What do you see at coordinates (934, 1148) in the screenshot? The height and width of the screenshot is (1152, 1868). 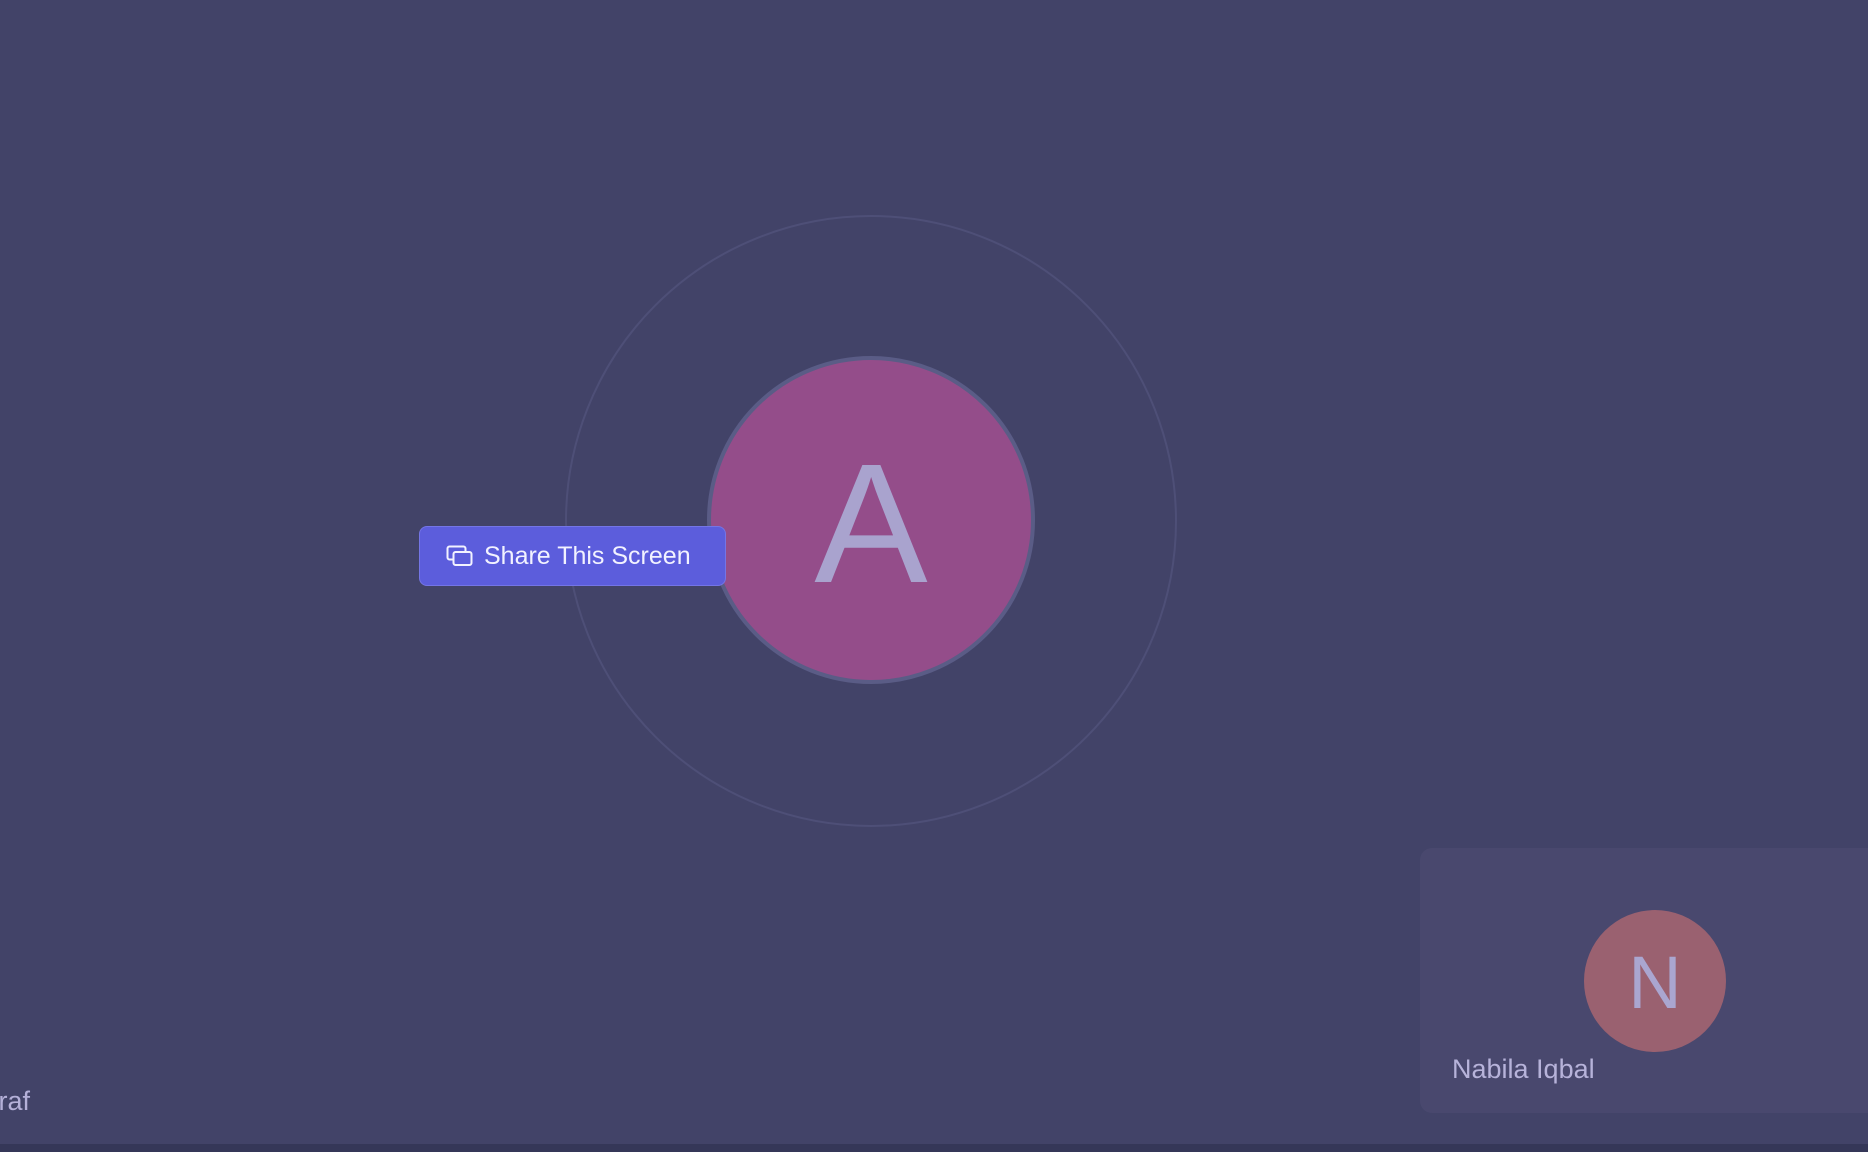 I see `bottom-edge-bar` at bounding box center [934, 1148].